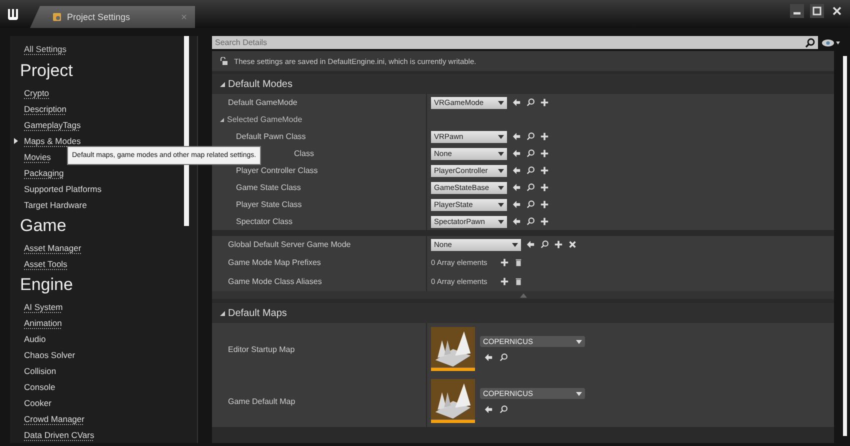 This screenshot has height=446, width=850. Describe the element at coordinates (269, 204) in the screenshot. I see `property-label: Player State Class` at that location.